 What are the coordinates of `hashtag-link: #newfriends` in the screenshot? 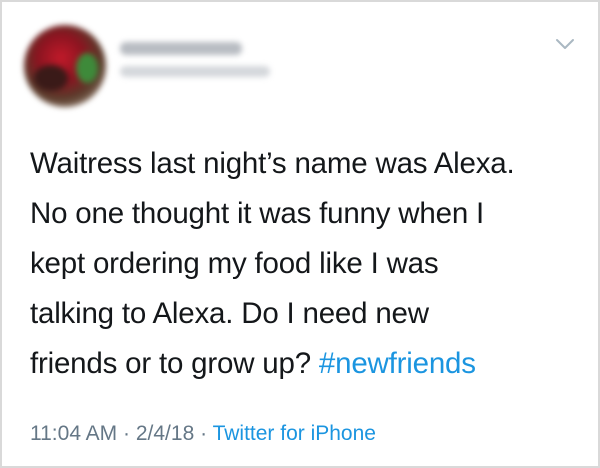 It's located at (397, 363).